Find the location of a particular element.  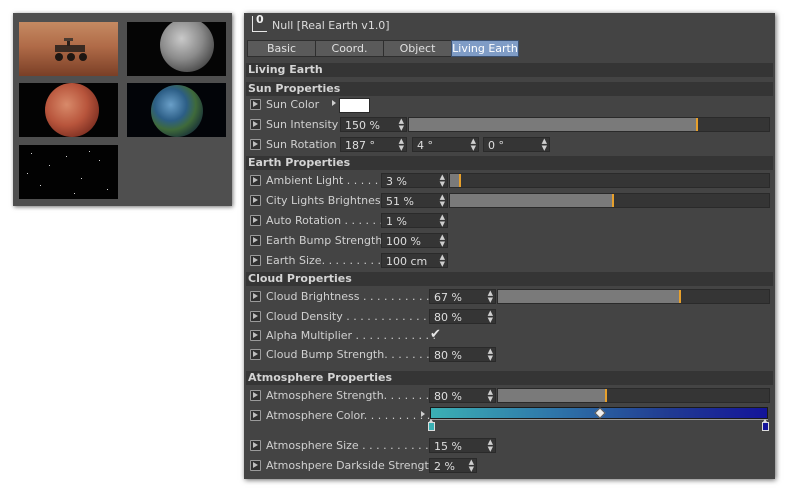

ambient-light-label: Ambient Light . . . . . . is located at coordinates (326, 180).